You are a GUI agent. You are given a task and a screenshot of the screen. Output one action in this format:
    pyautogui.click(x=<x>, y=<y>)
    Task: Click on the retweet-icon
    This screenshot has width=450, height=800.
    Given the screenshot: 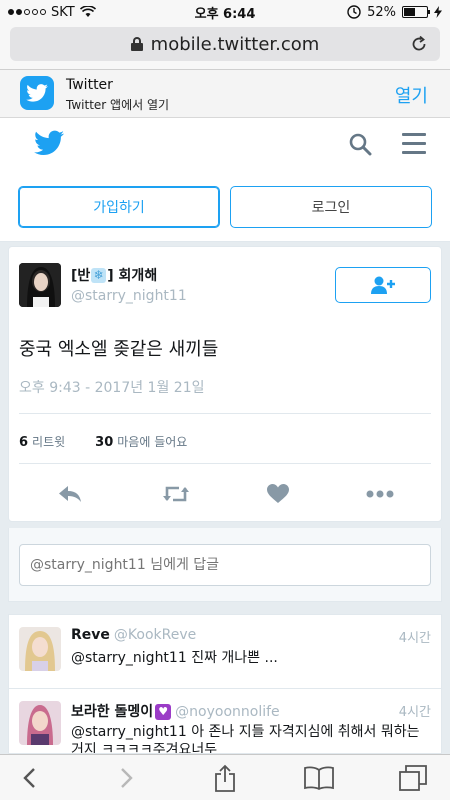 What is the action you would take?
    pyautogui.click(x=176, y=494)
    